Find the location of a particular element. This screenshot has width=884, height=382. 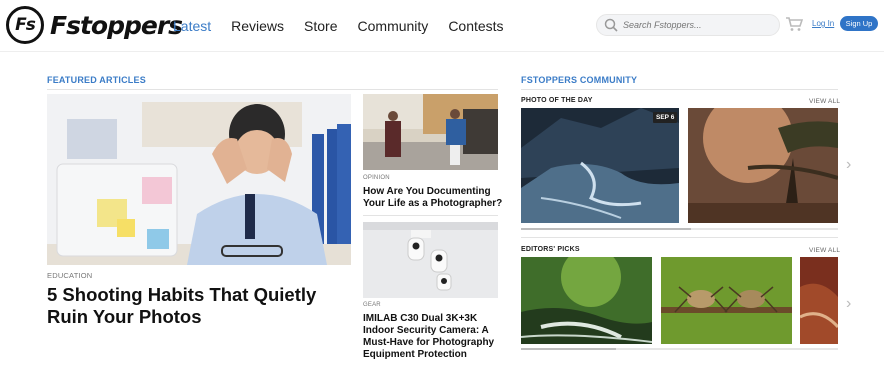

photo-of-day-label: PHOTO OF THE DAY is located at coordinates (557, 100).